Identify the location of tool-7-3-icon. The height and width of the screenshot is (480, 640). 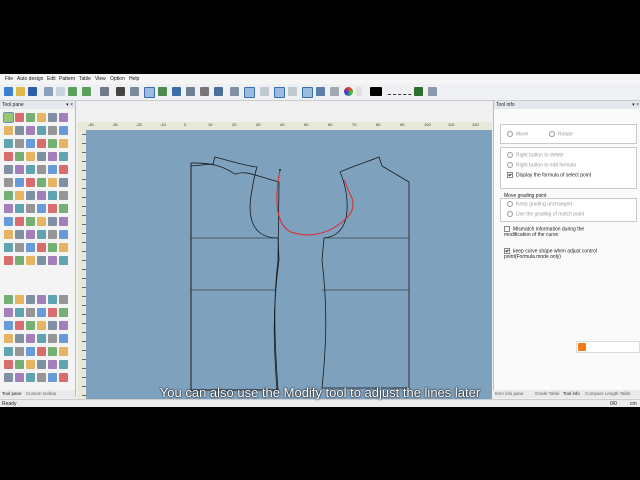
(41, 208).